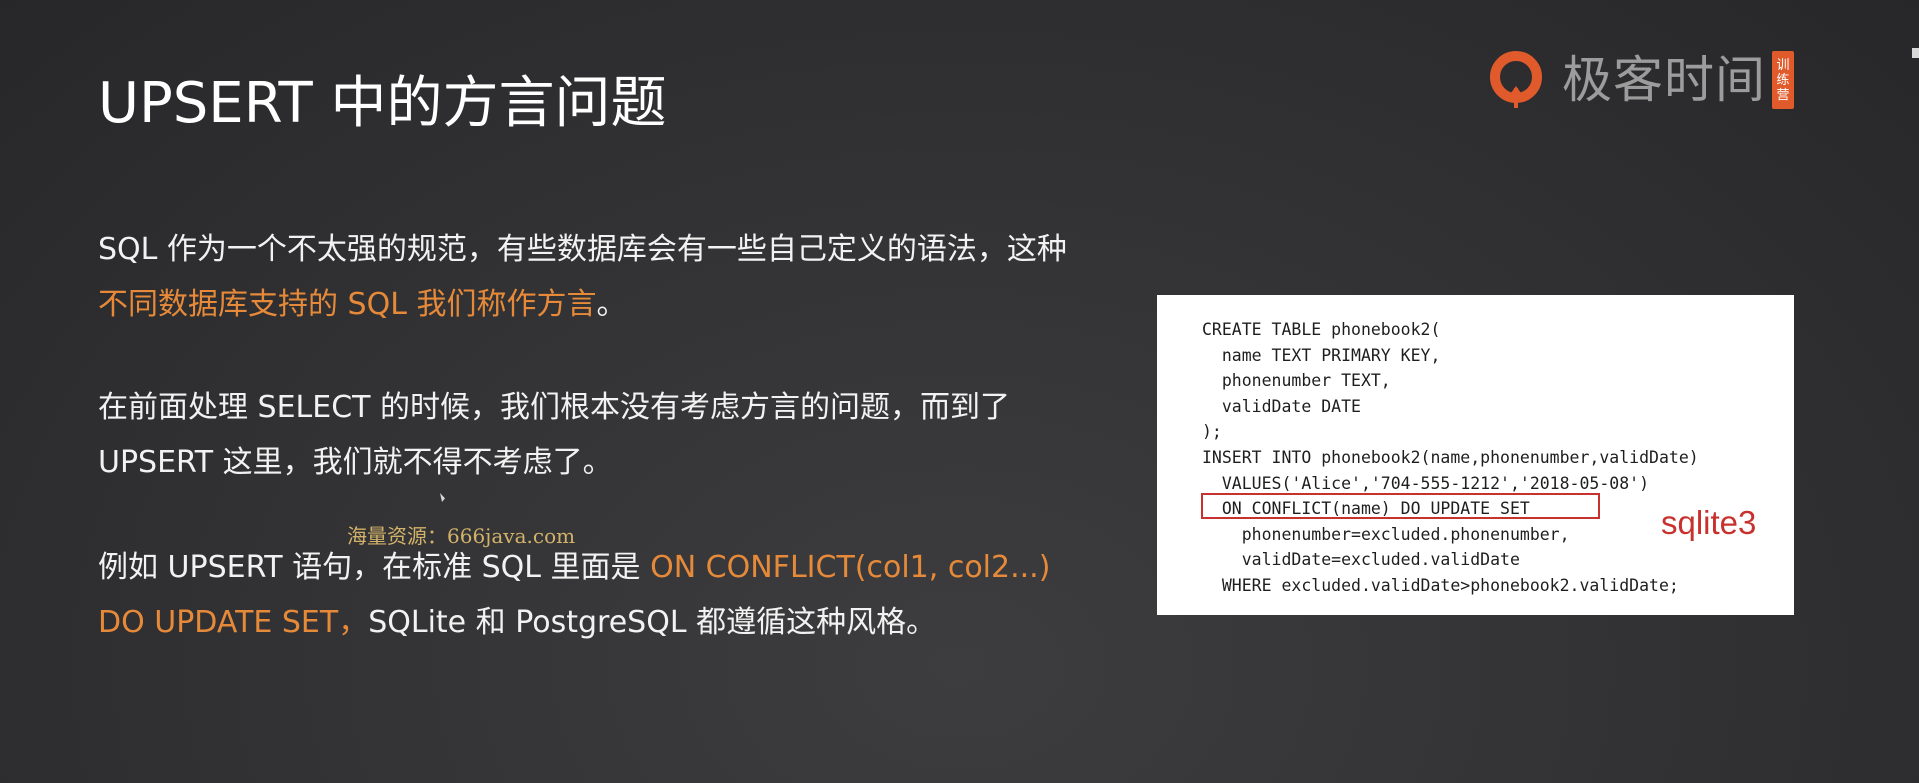 This screenshot has height=783, width=1919. I want to click on on-conflict-highlight-box, so click(1400, 506).